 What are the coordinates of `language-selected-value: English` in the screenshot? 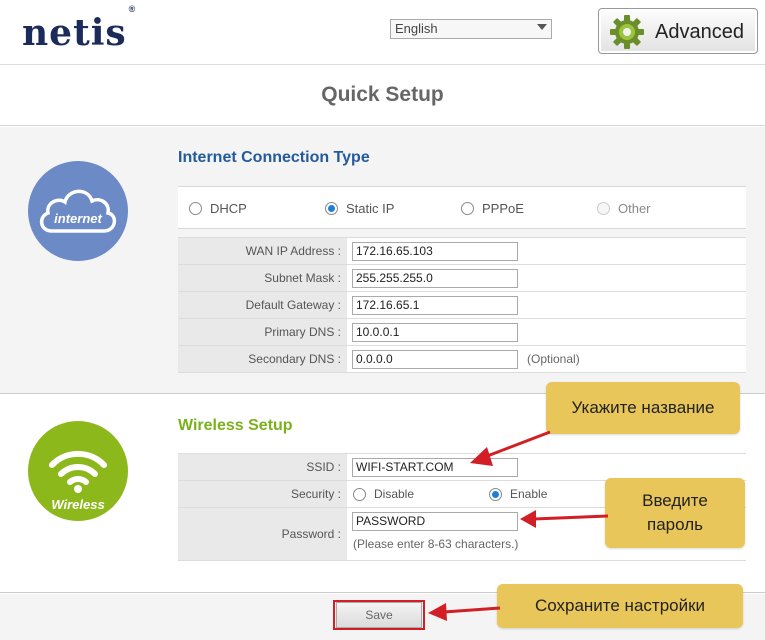 It's located at (416, 28).